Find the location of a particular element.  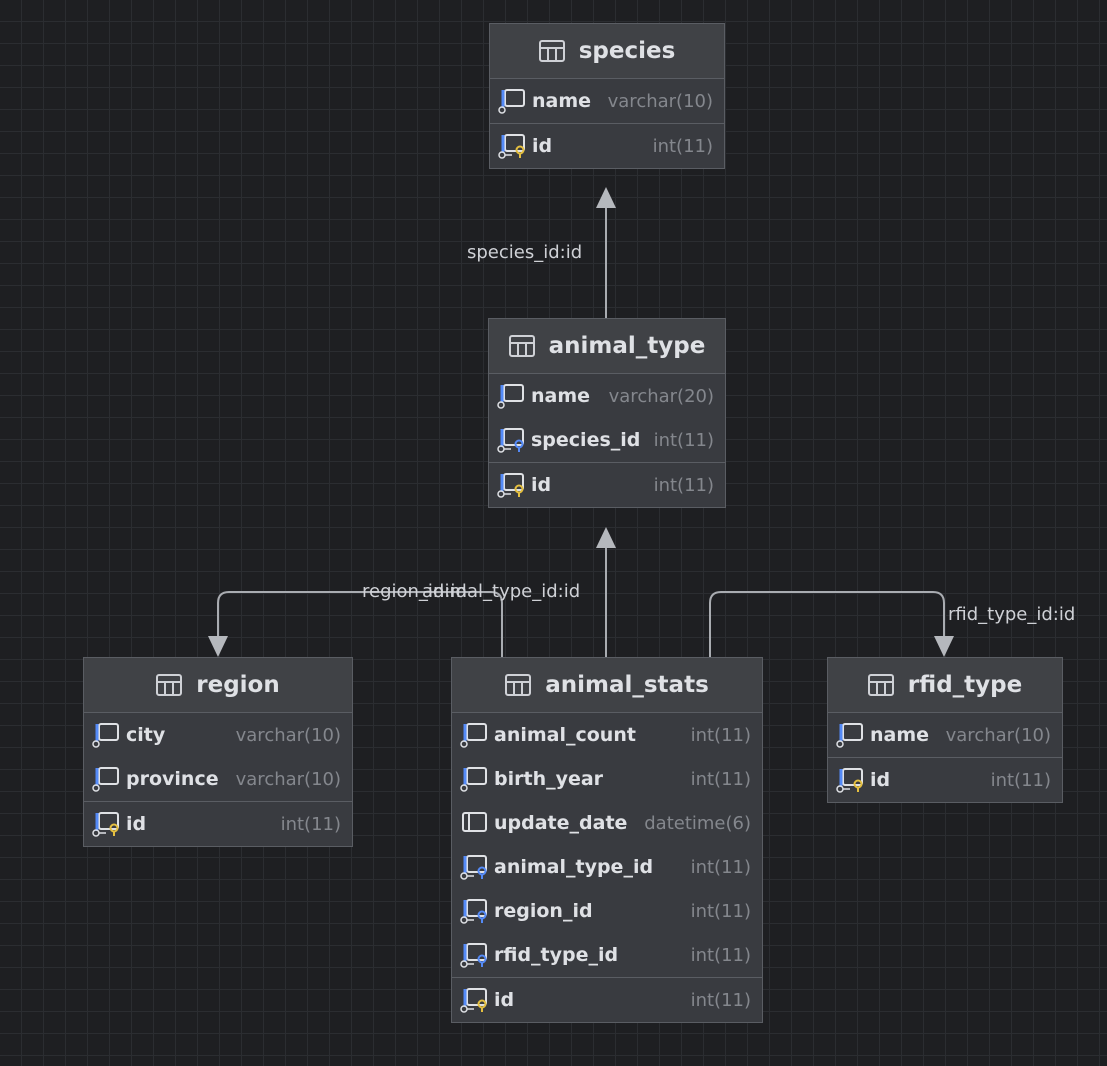

column-name: animal_count is located at coordinates (565, 735).